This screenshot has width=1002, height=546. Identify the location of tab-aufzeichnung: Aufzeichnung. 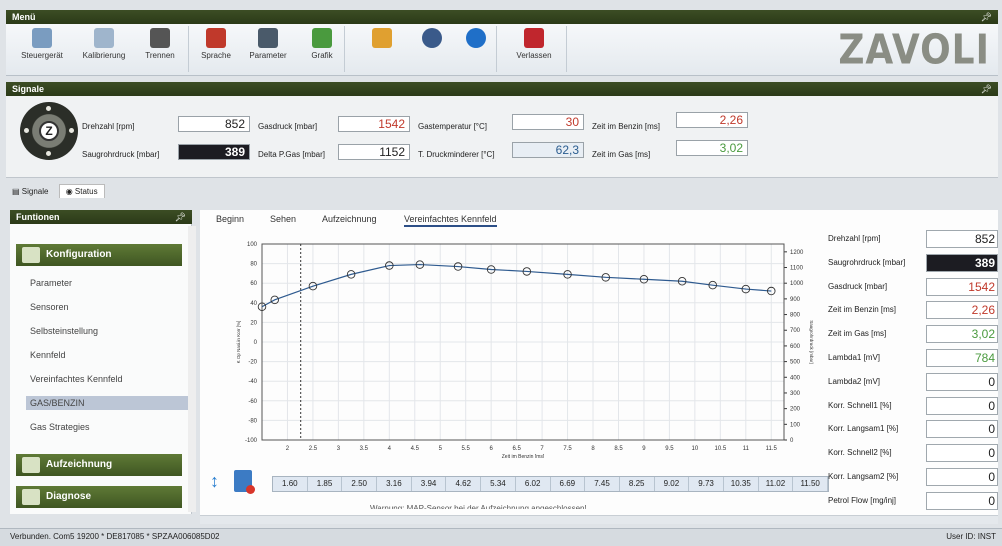
(349, 219).